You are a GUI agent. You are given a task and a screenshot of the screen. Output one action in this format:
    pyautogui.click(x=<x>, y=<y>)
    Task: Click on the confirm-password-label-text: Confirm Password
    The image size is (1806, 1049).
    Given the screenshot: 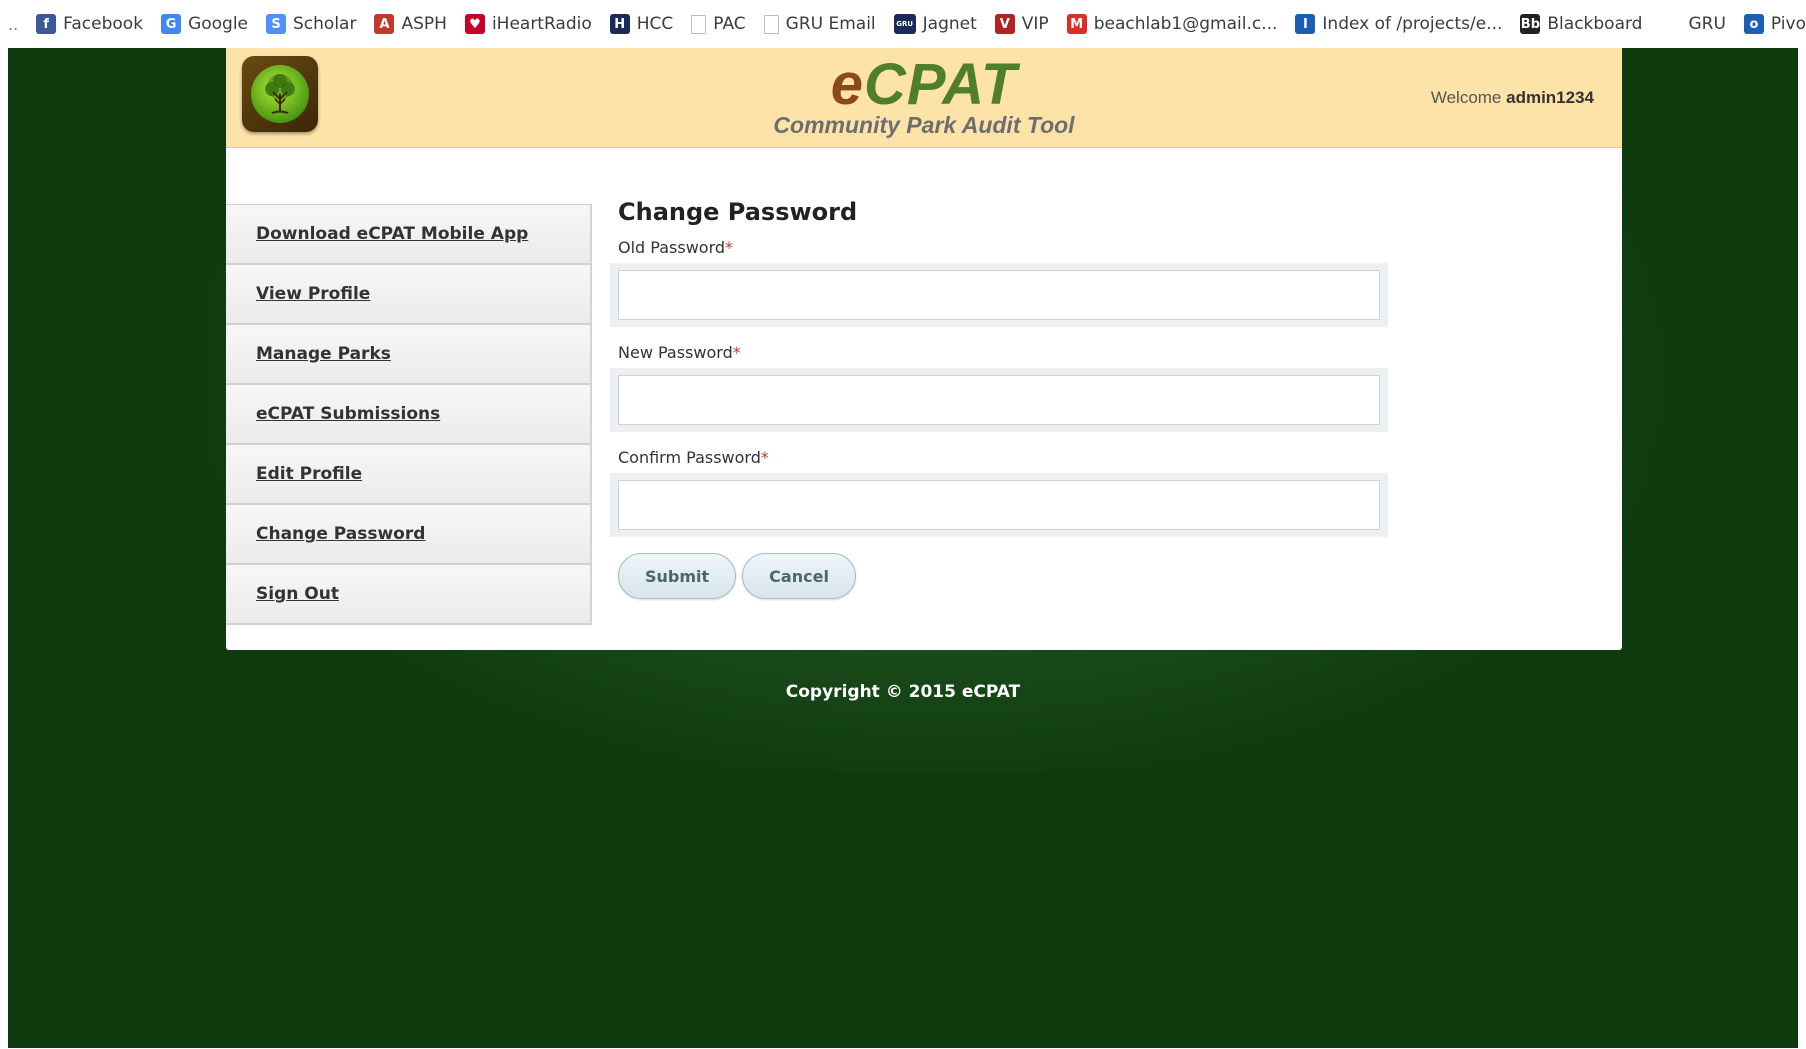 What is the action you would take?
    pyautogui.click(x=689, y=457)
    